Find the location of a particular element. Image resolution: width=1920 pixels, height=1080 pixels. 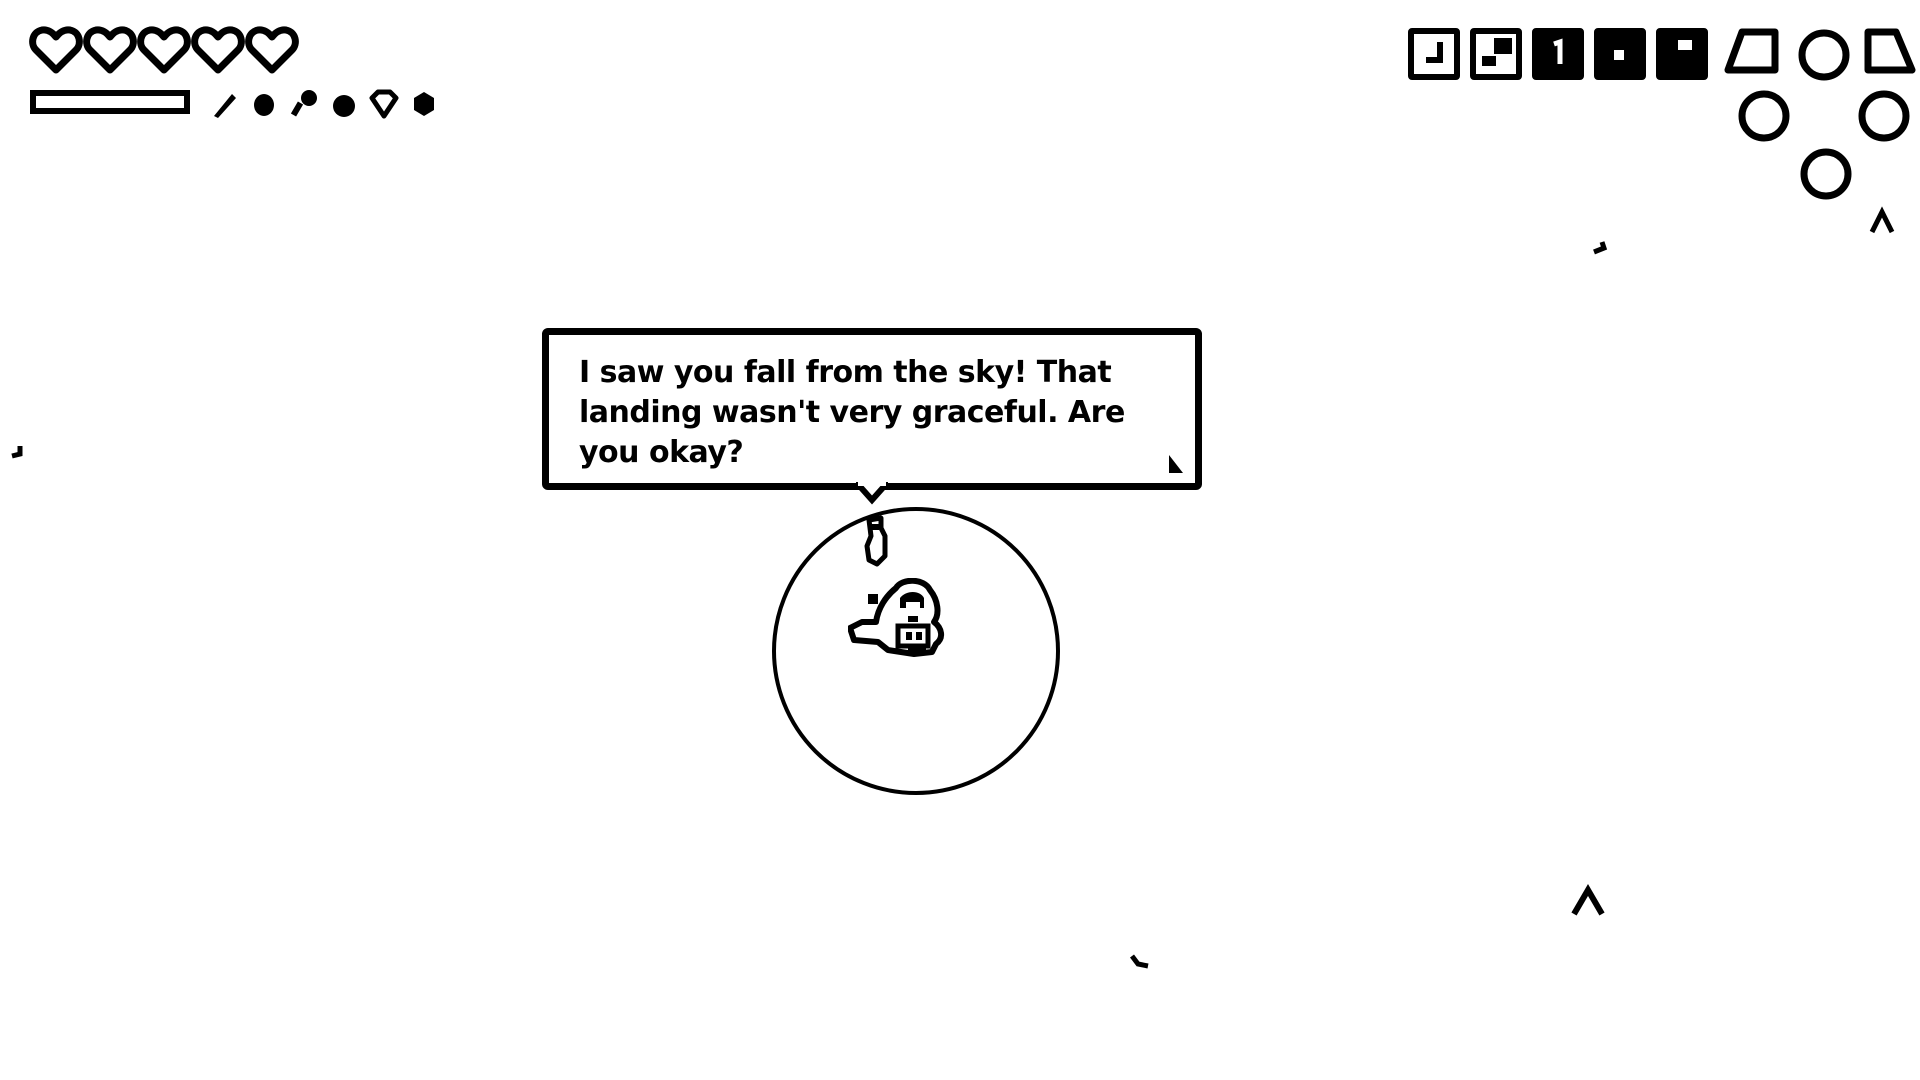

ability-wheel is located at coordinates (1820, 131).